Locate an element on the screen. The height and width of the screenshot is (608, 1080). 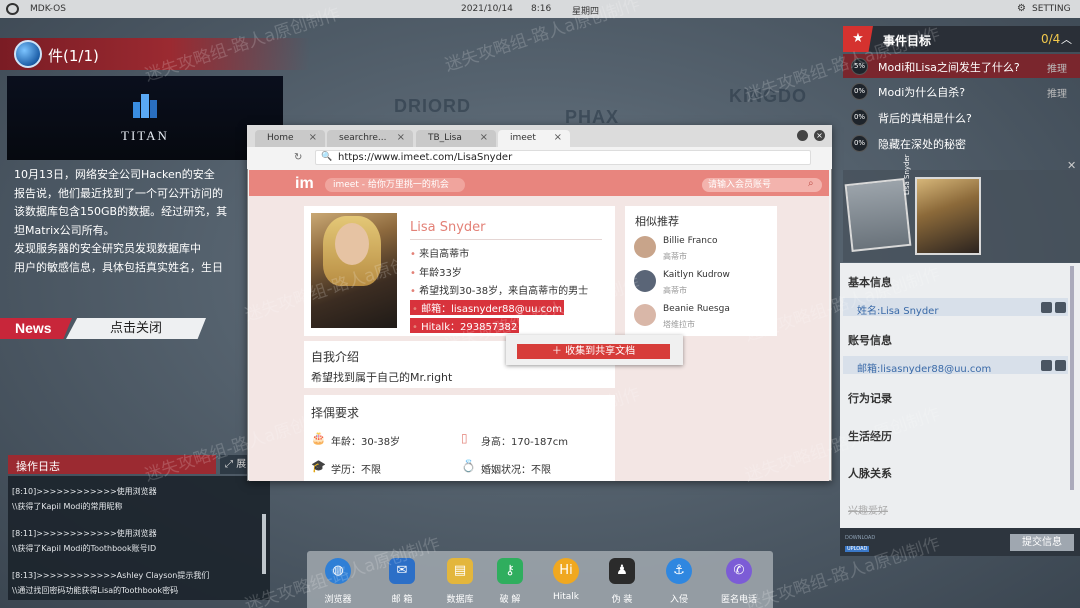
name-field: 姓名:Lisa Snyder is located at coordinates (898, 311).